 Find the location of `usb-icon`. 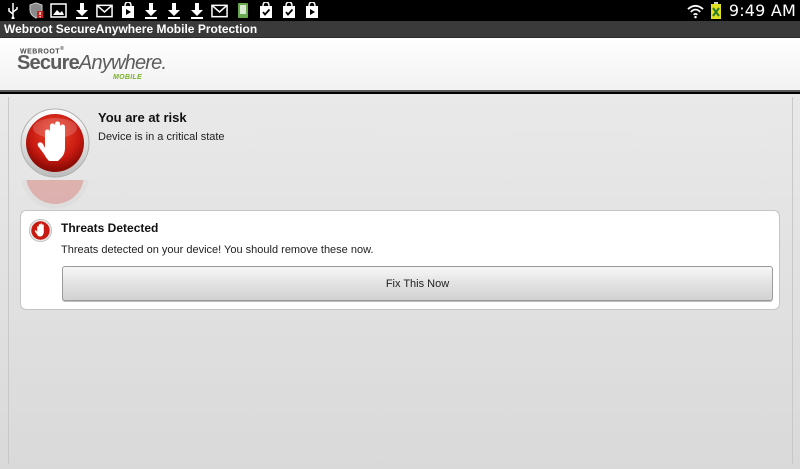

usb-icon is located at coordinates (12, 10).